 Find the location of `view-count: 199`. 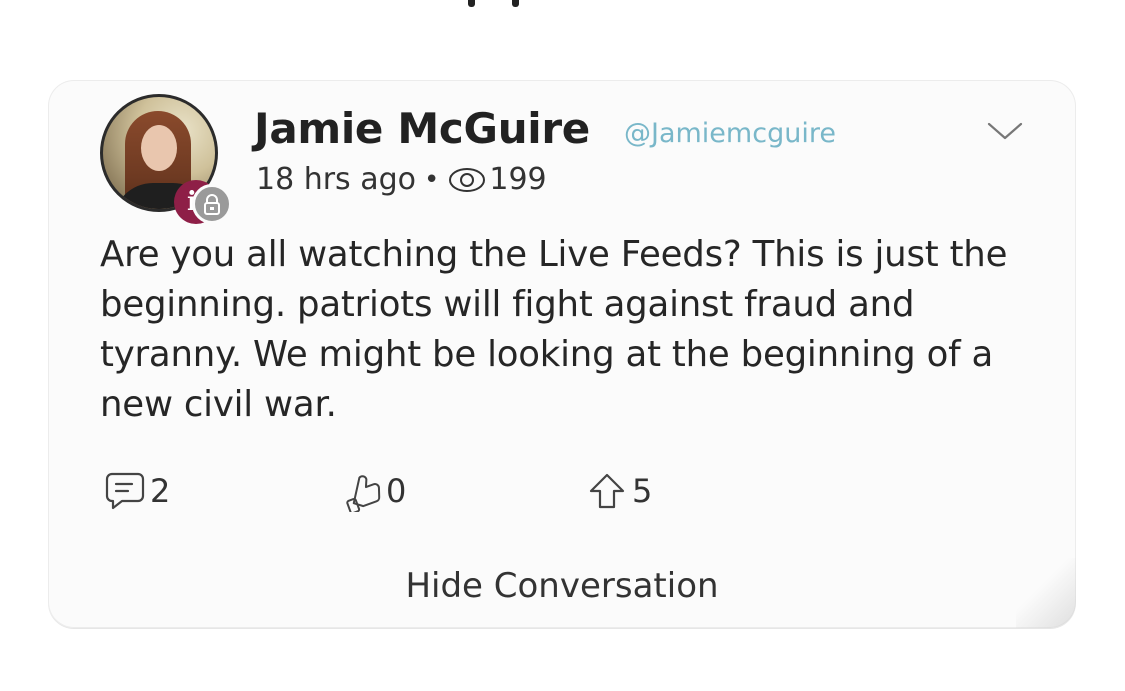

view-count: 199 is located at coordinates (518, 179).